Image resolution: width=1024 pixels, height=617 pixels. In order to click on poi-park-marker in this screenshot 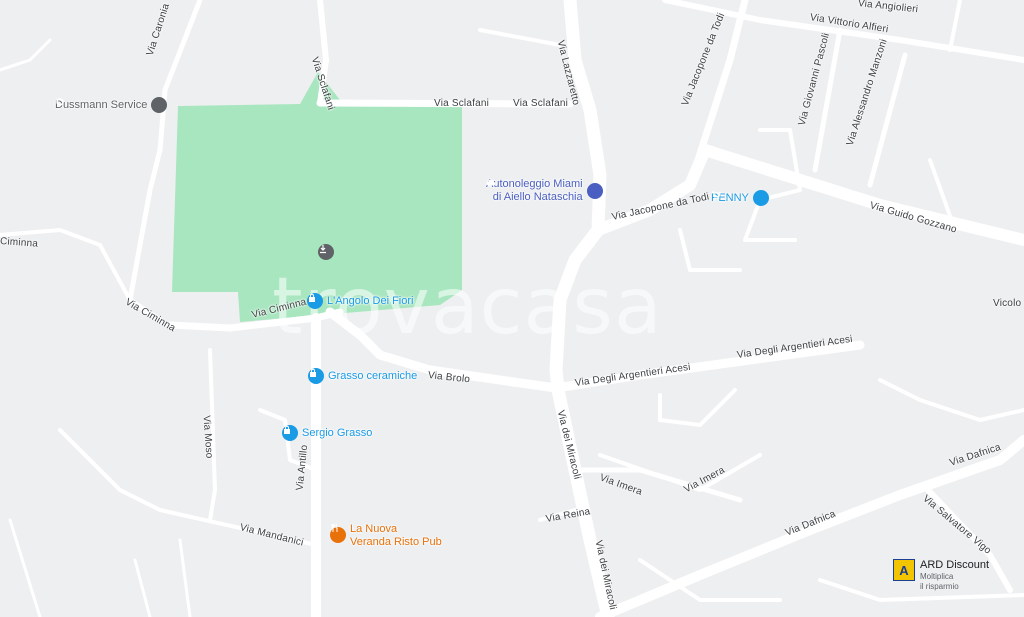, I will do `click(326, 252)`.